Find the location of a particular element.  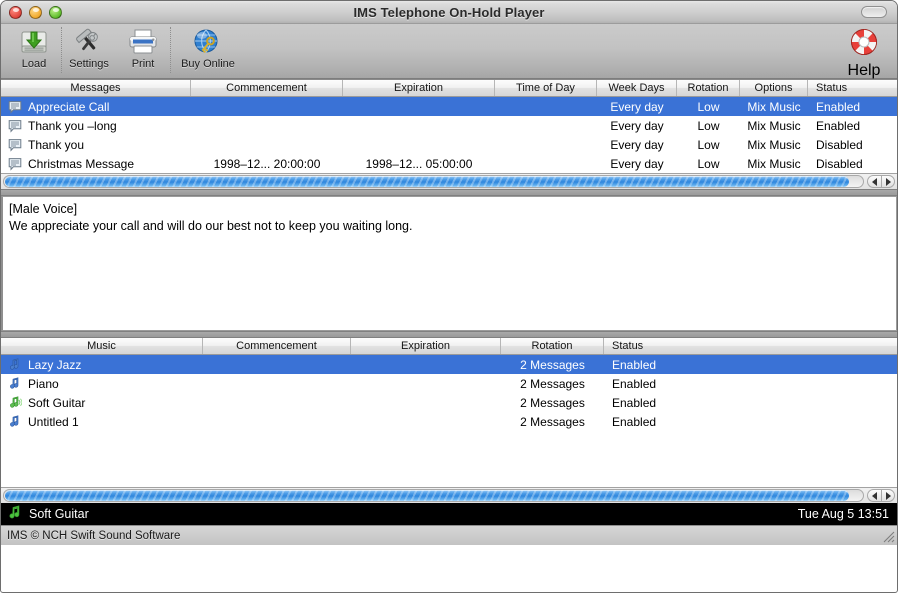

music-note-playing-icon is located at coordinates (15, 402).